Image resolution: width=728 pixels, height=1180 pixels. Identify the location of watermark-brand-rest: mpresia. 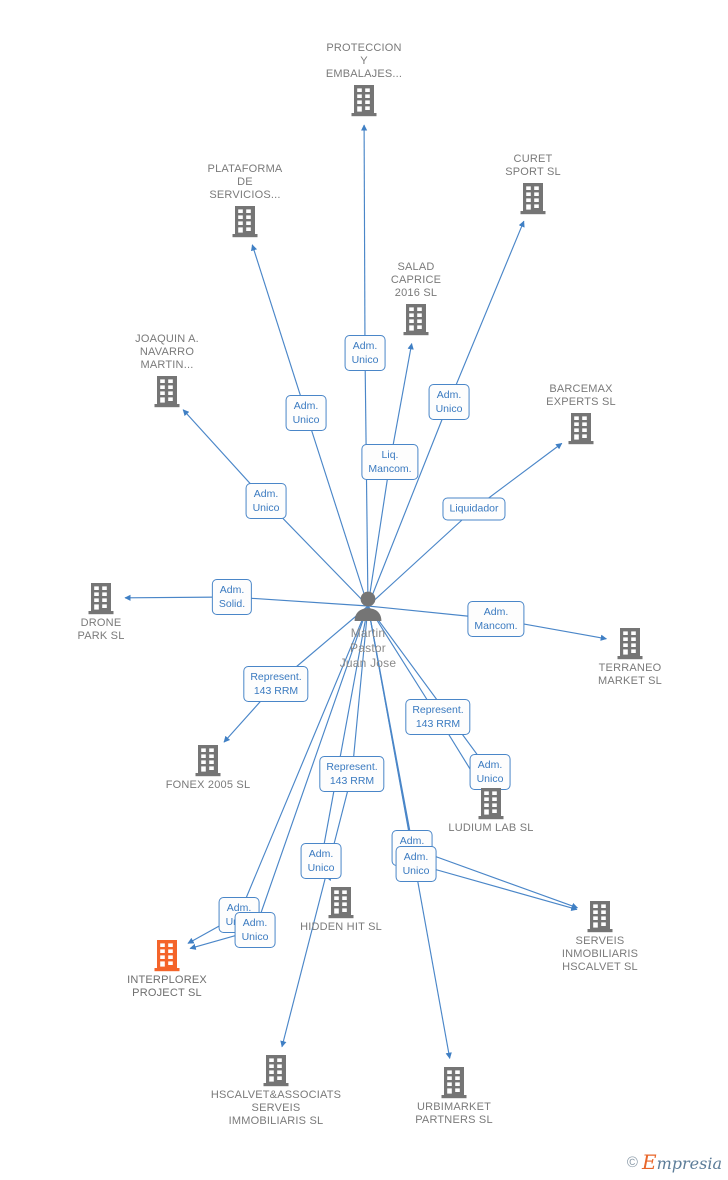
(689, 1163).